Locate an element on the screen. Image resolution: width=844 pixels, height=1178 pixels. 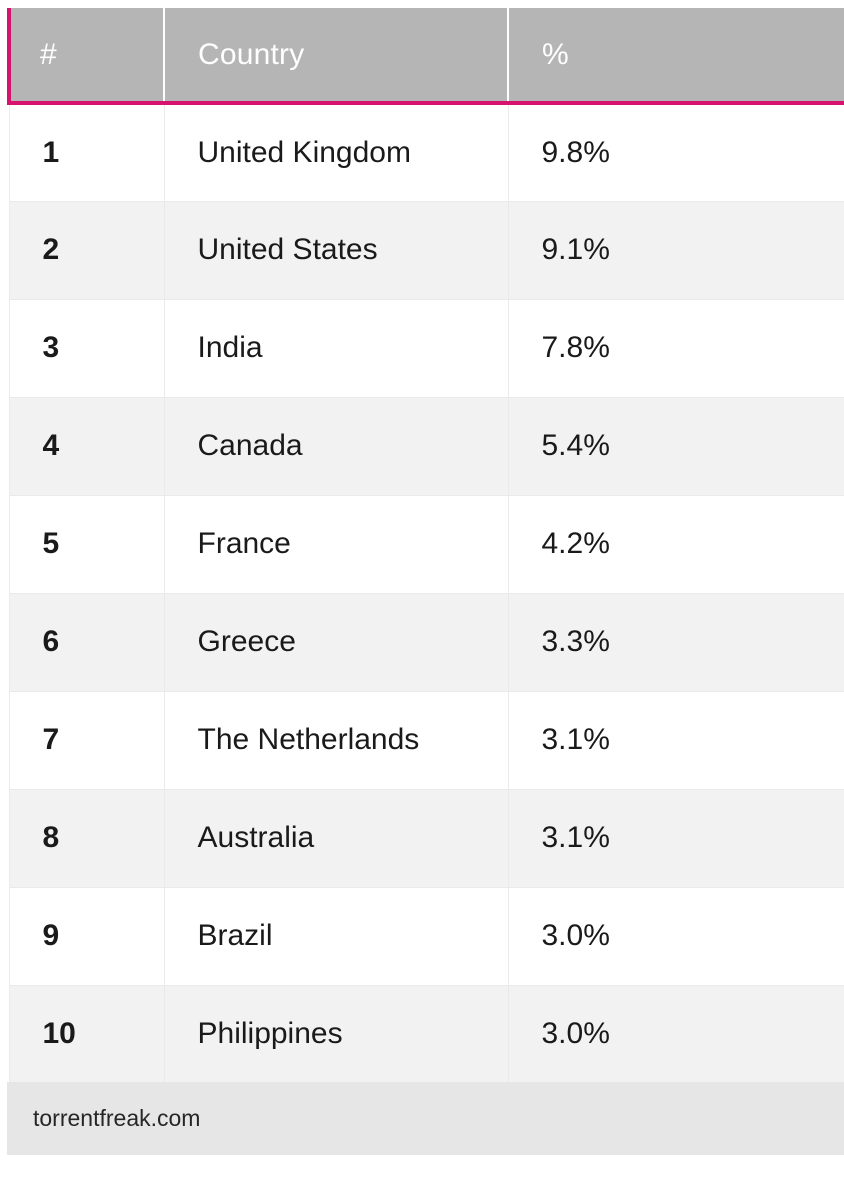
table-row: 1 United Kingdom 9.8% is located at coordinates (426, 152).